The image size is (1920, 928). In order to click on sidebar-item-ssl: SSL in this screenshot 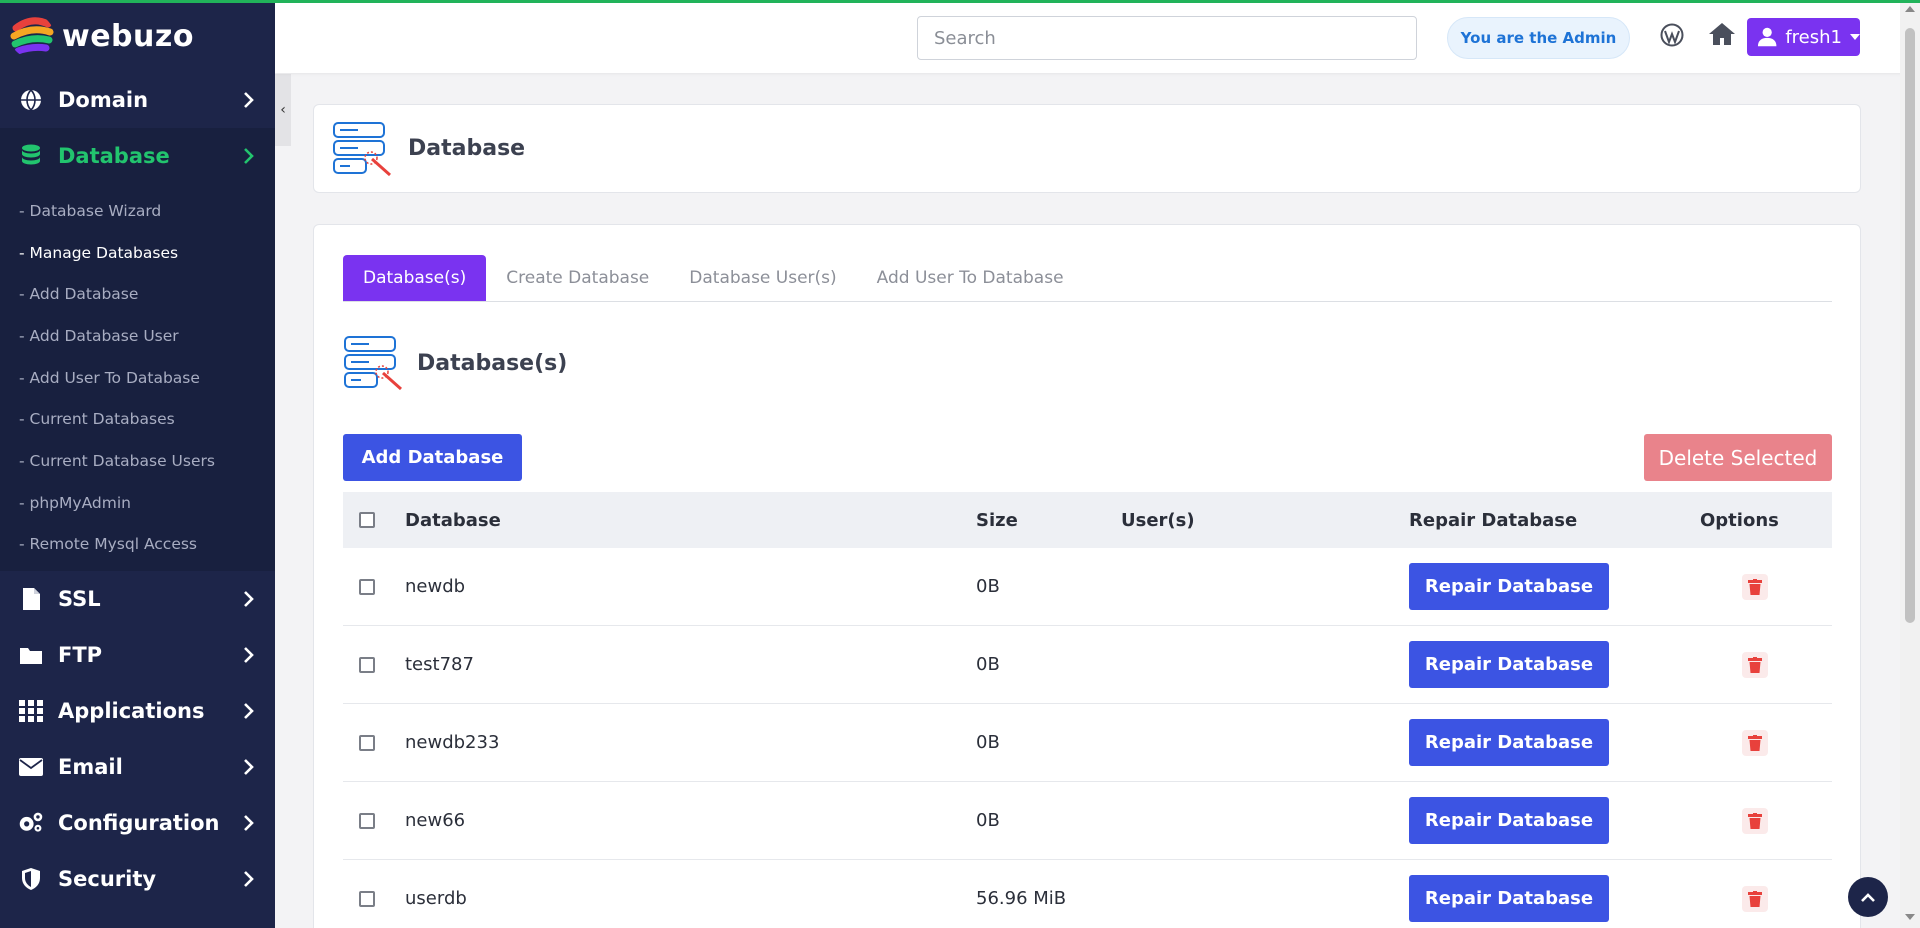, I will do `click(137, 599)`.